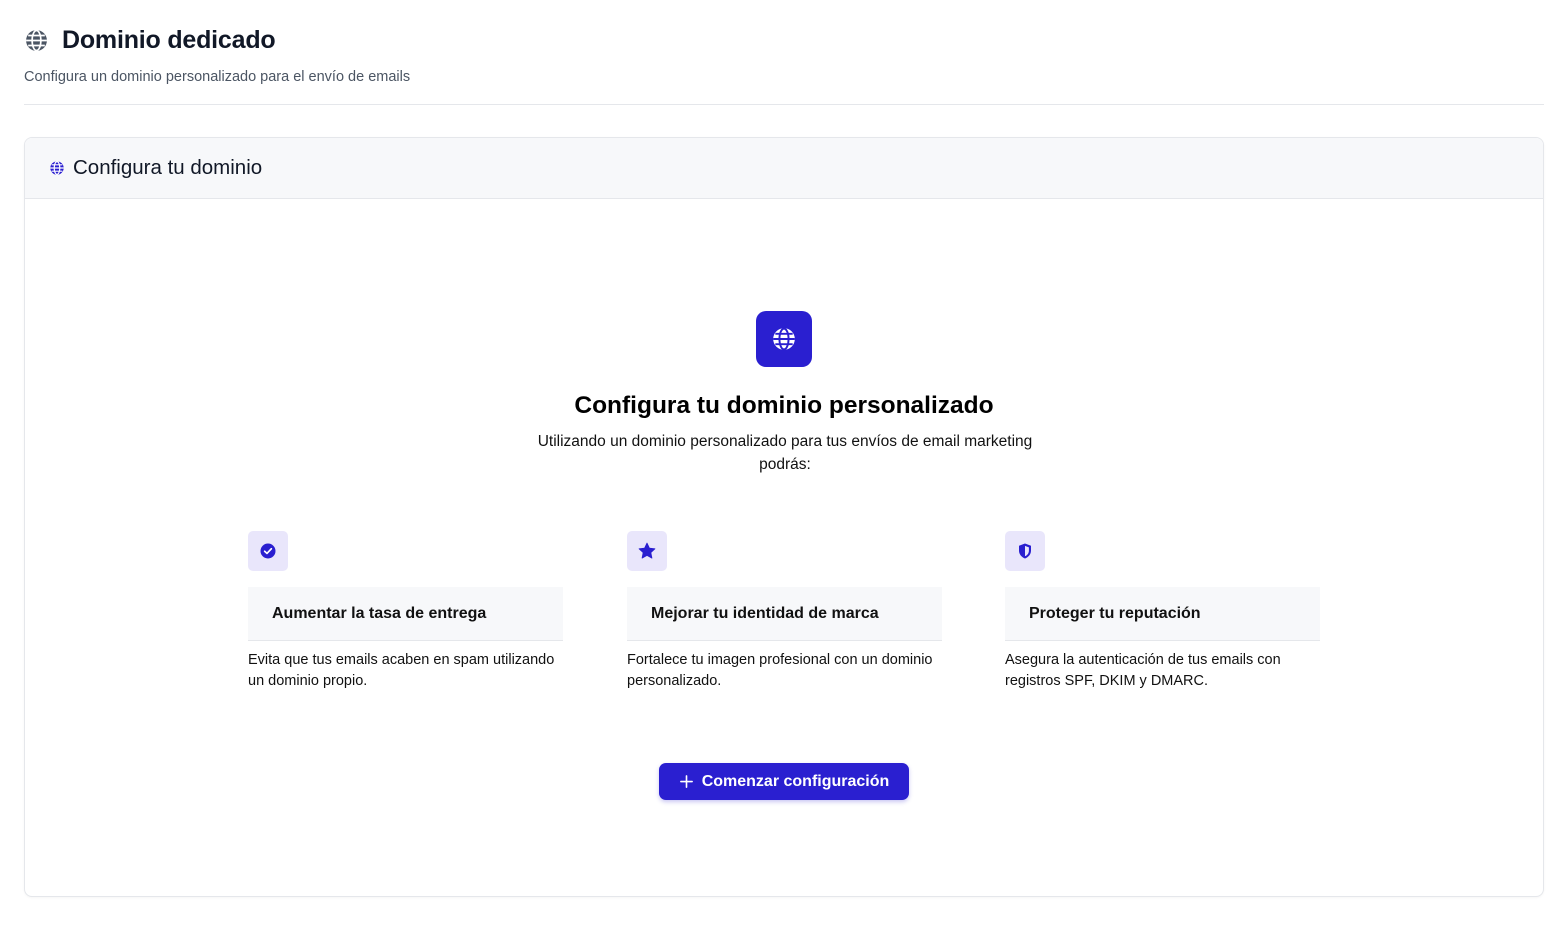 Image resolution: width=1568 pixels, height=935 pixels. I want to click on star-icon, so click(647, 551).